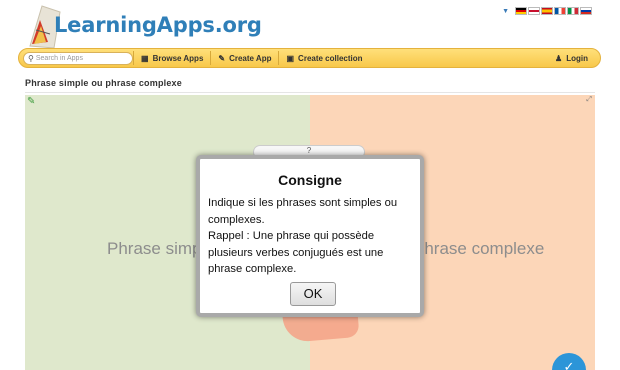 The height and width of the screenshot is (370, 620). I want to click on search-input: ⚲ Search in Apps, so click(78, 58).